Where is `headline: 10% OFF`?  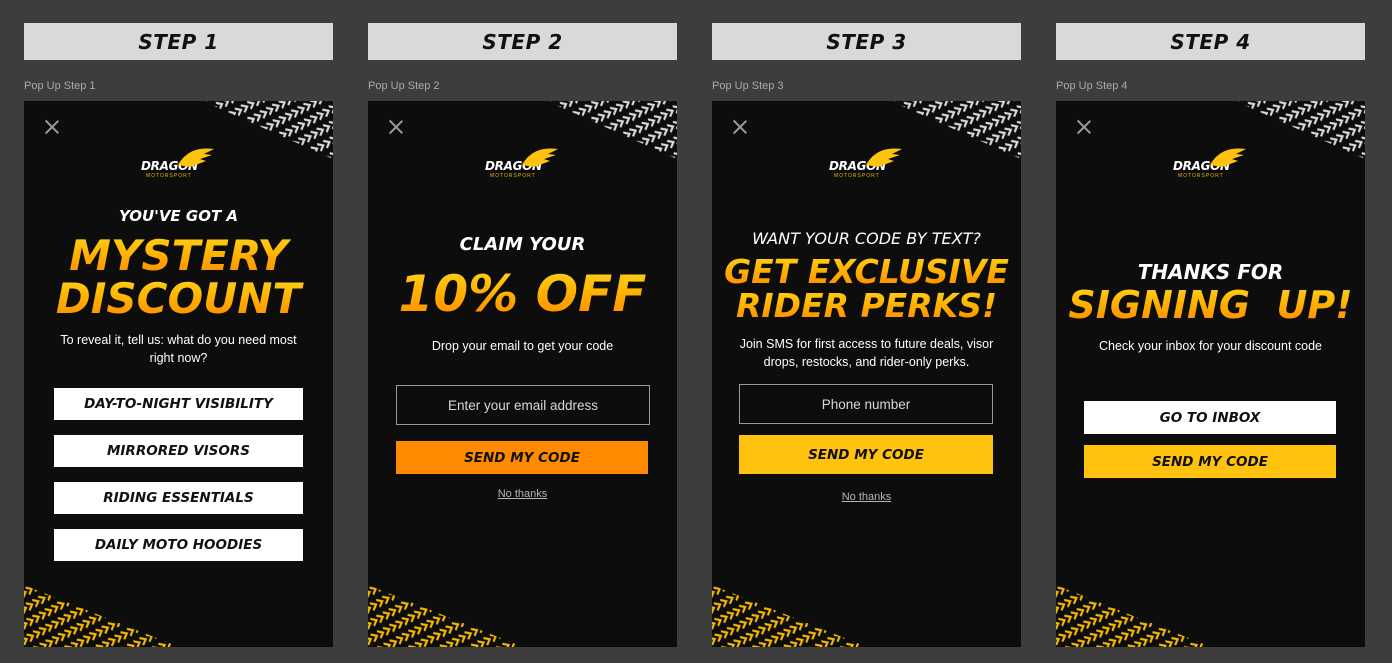
headline: 10% OFF is located at coordinates (522, 294).